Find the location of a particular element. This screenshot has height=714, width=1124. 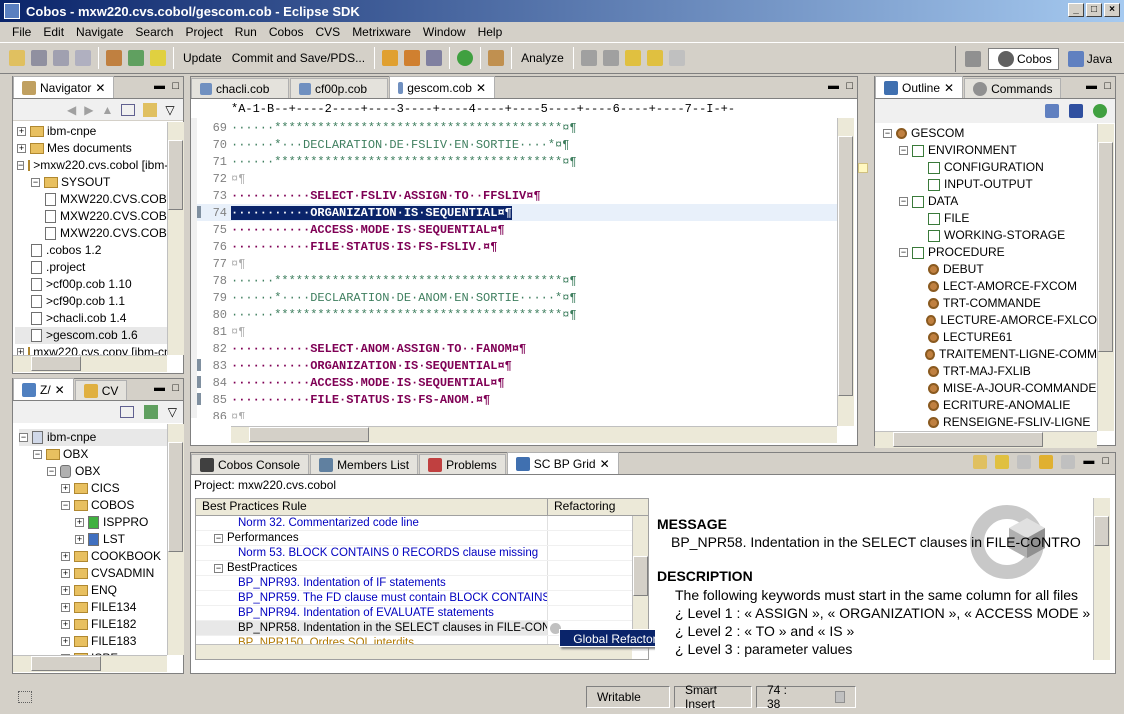

editor-tab-chacli: chacli.cob is located at coordinates (240, 88).